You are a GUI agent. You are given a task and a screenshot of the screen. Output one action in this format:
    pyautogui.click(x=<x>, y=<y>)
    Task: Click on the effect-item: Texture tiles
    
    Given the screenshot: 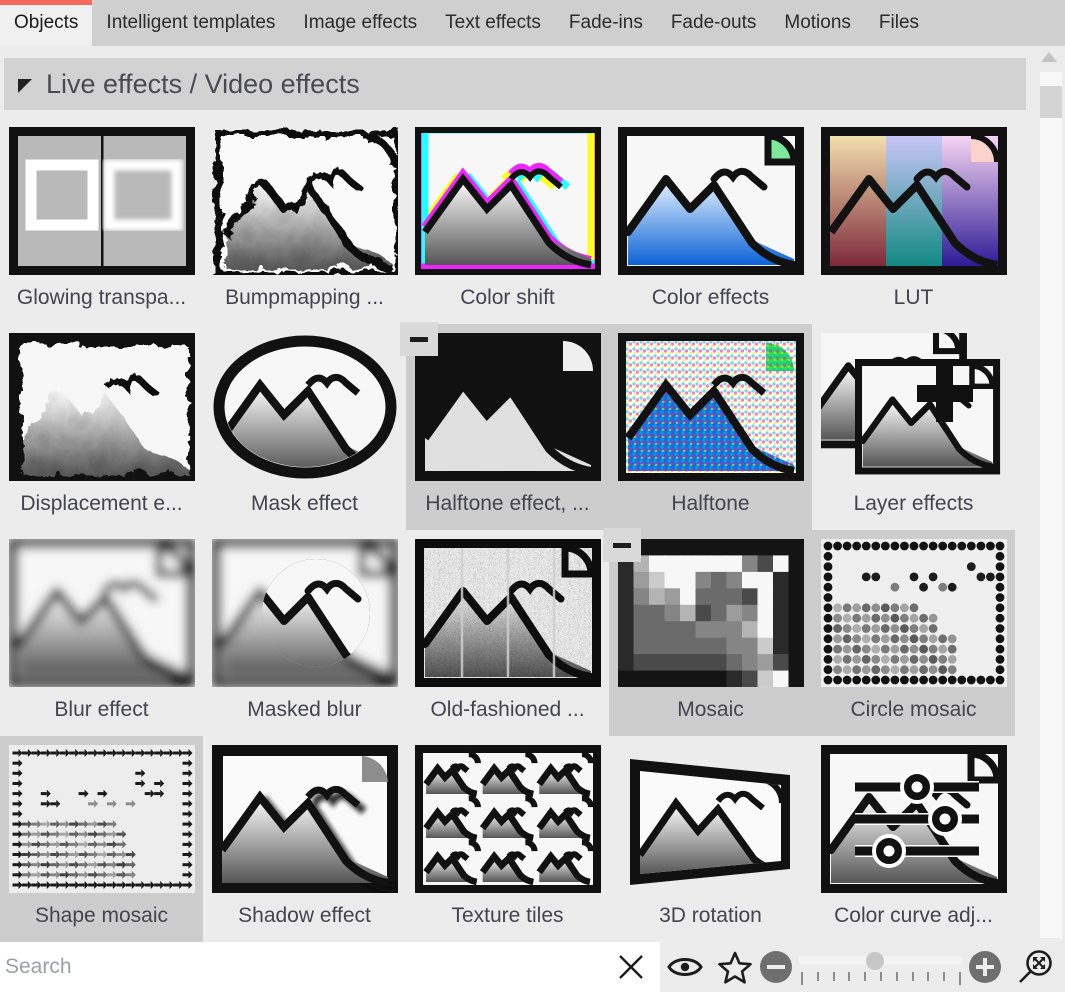 What is the action you would take?
    pyautogui.click(x=507, y=839)
    